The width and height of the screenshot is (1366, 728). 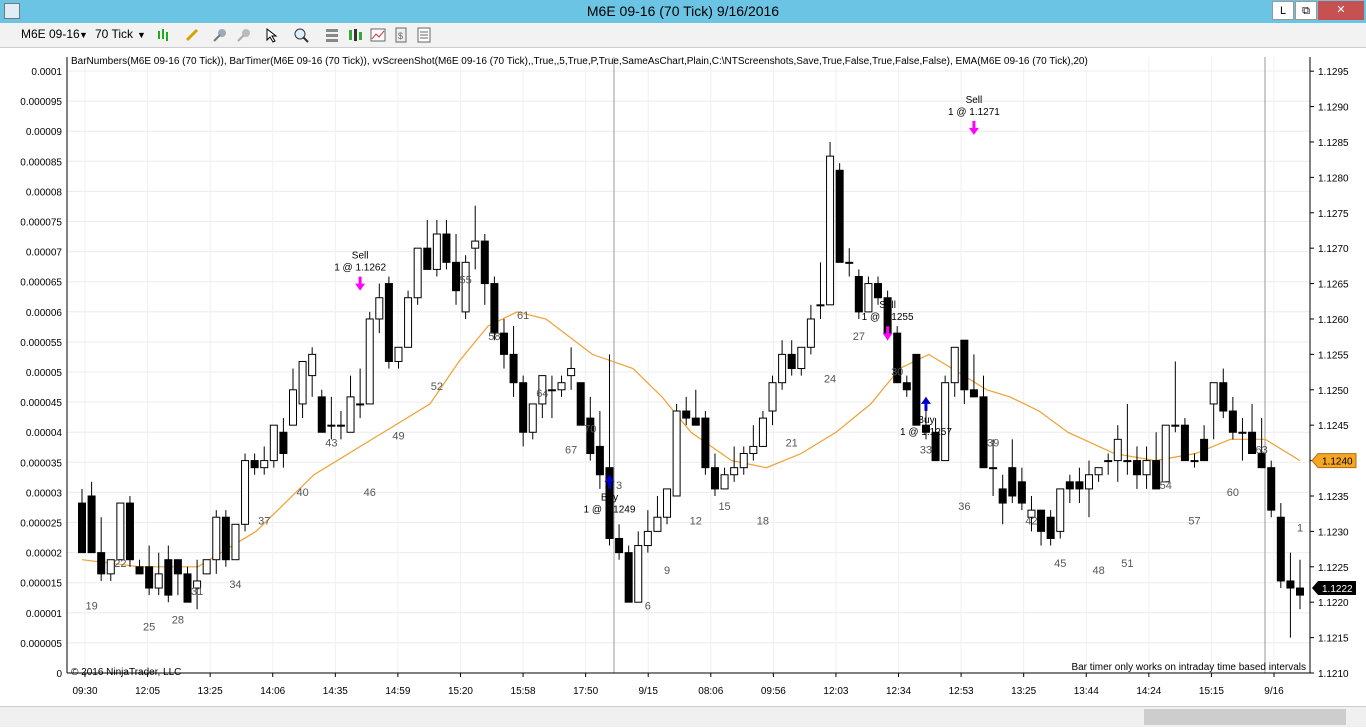 I want to click on left-axis-tick-label: 0.00004, so click(x=44, y=433).